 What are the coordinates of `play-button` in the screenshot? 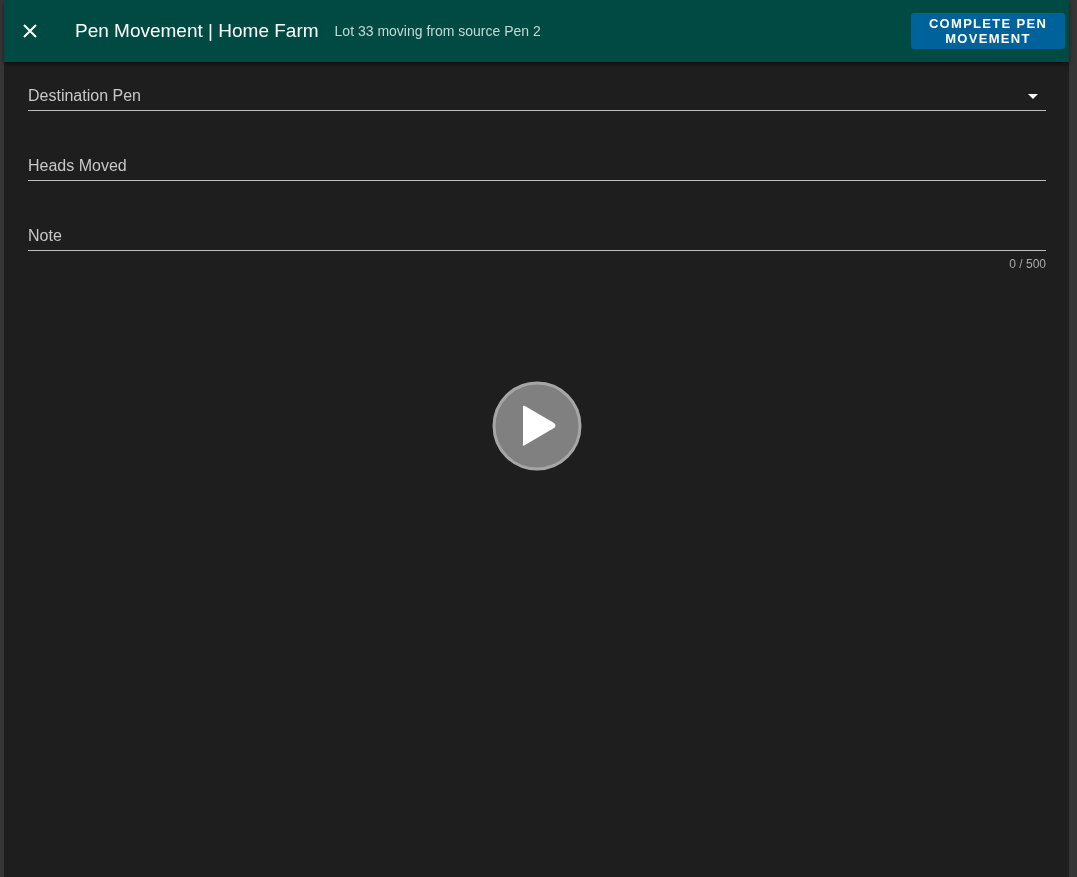 It's located at (536, 426).